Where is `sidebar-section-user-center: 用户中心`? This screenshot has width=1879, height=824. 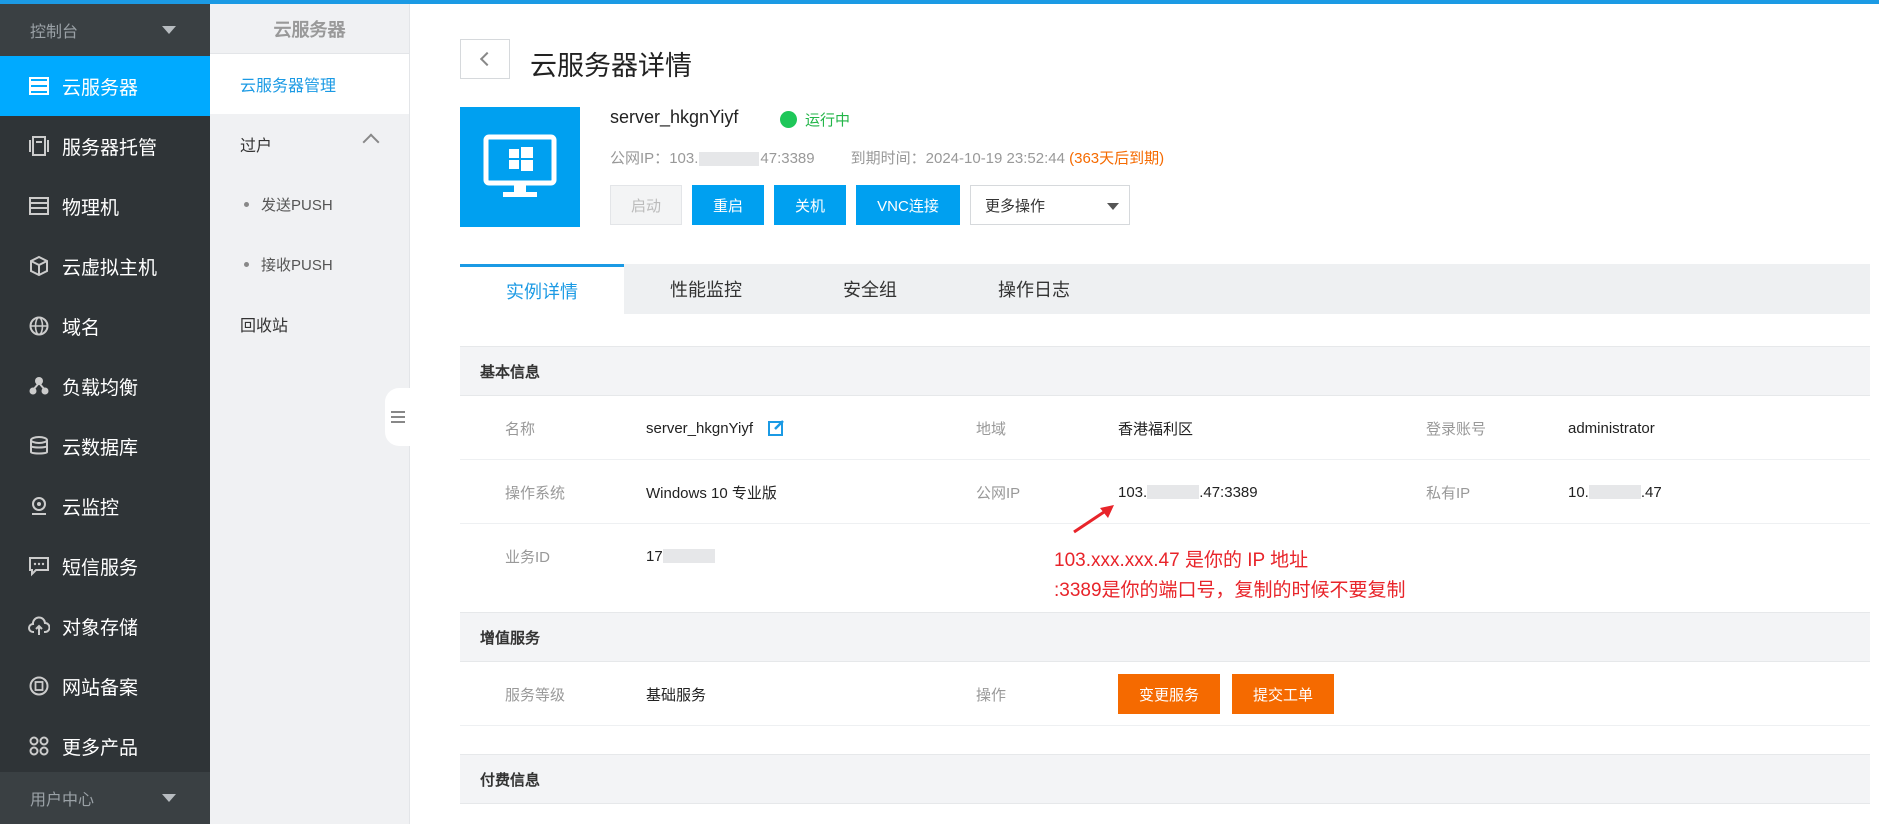 sidebar-section-user-center: 用户中心 is located at coordinates (105, 798).